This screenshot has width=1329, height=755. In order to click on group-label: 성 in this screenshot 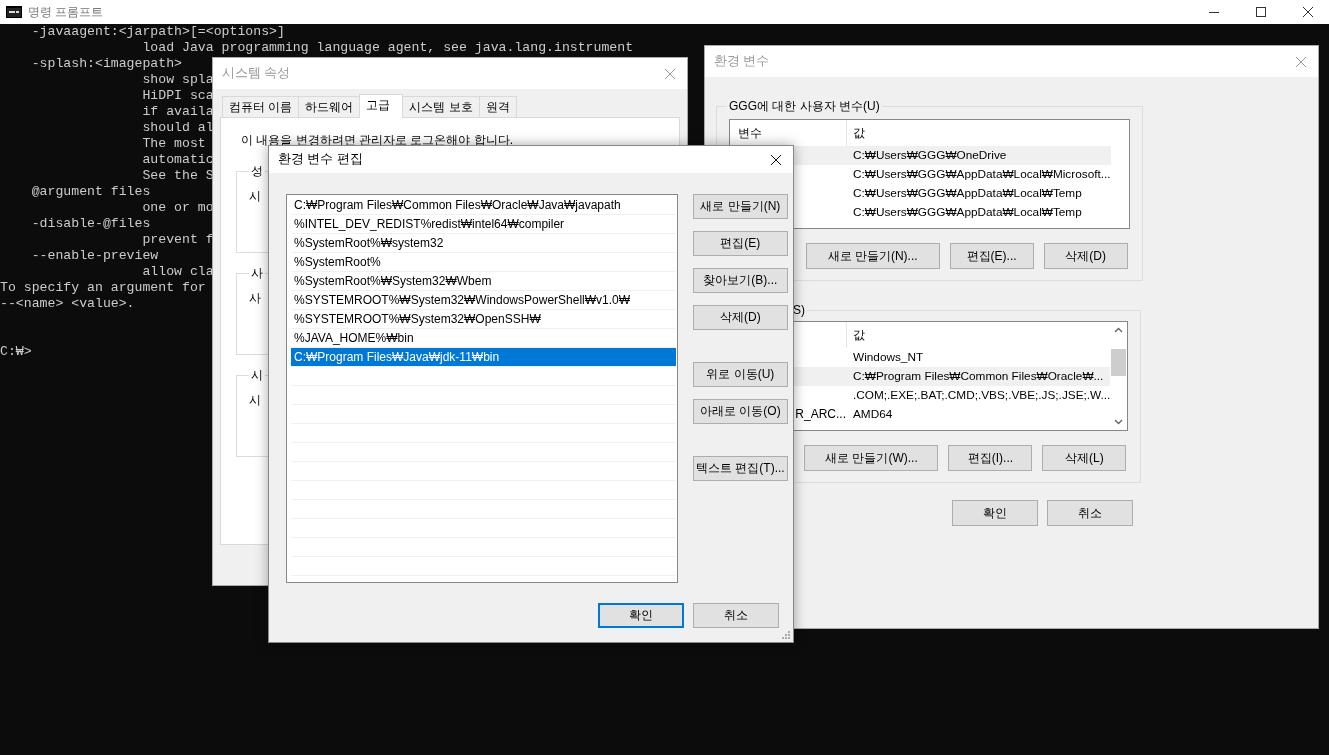, I will do `click(257, 171)`.